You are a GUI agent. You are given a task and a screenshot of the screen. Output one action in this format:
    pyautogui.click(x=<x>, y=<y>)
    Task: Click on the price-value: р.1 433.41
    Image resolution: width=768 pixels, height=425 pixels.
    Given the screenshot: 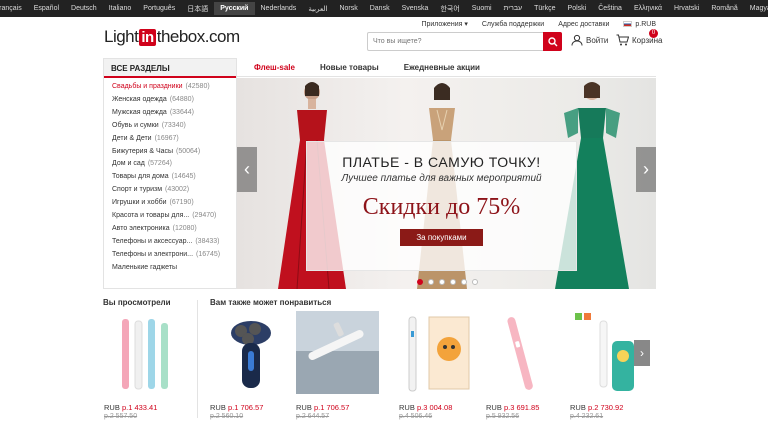 What is the action you would take?
    pyautogui.click(x=139, y=407)
    